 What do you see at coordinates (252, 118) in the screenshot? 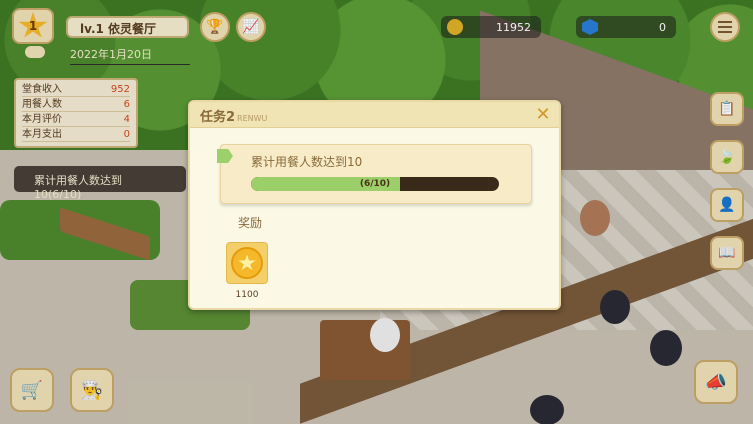
I see `dialog-subtitle: RENWU` at bounding box center [252, 118].